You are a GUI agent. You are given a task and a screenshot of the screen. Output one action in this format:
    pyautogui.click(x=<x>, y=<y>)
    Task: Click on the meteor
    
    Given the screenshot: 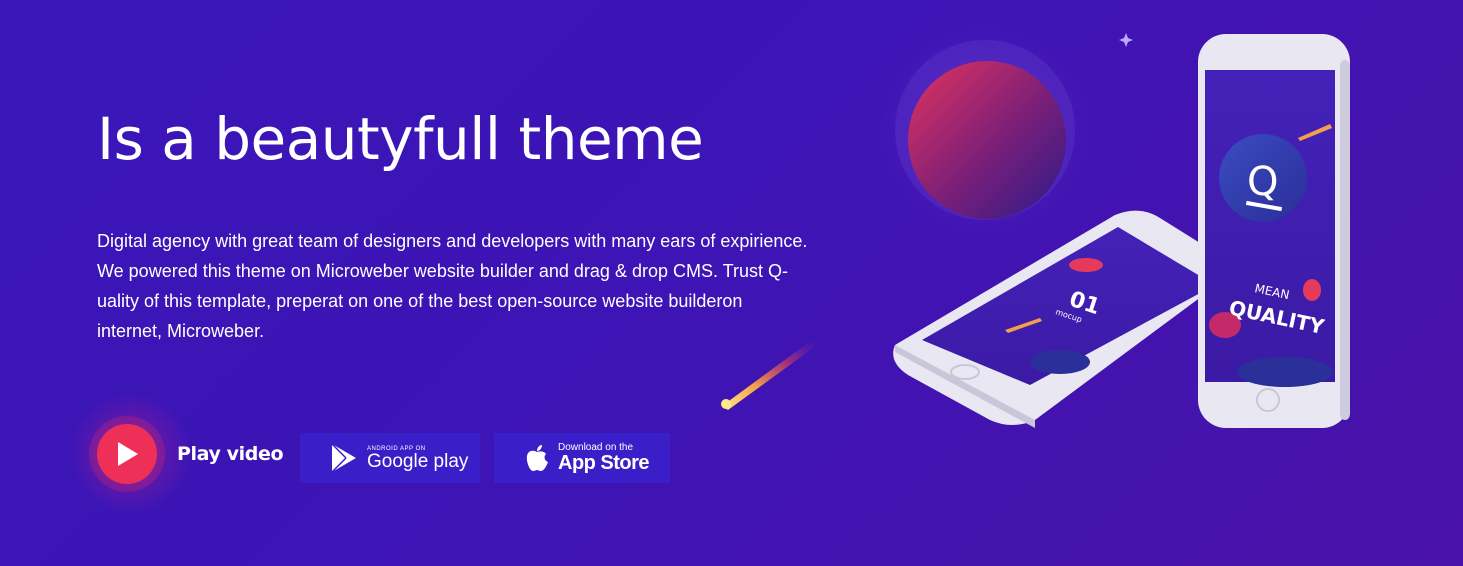 What is the action you would take?
    pyautogui.click(x=769, y=375)
    